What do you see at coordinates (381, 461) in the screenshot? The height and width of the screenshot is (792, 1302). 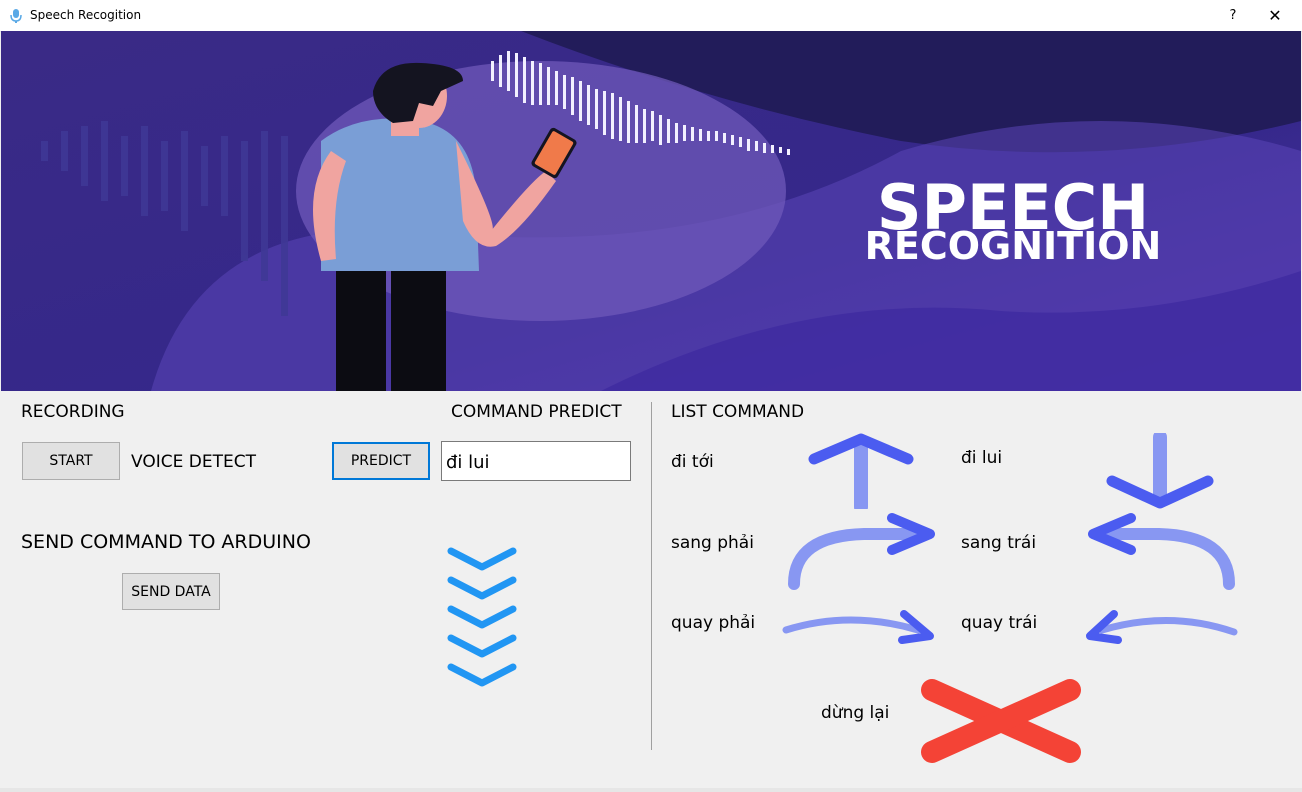 I see `predict-button: PREDICT` at bounding box center [381, 461].